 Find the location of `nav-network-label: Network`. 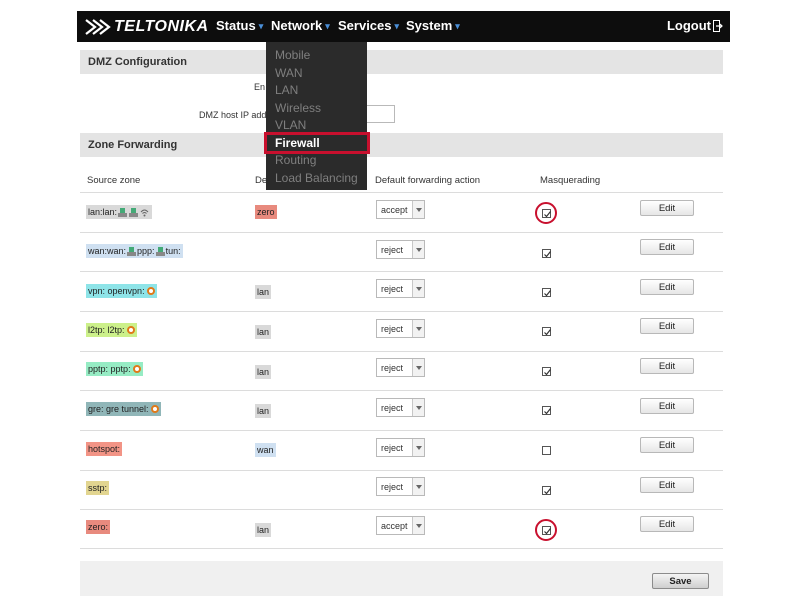

nav-network-label: Network is located at coordinates (297, 25).